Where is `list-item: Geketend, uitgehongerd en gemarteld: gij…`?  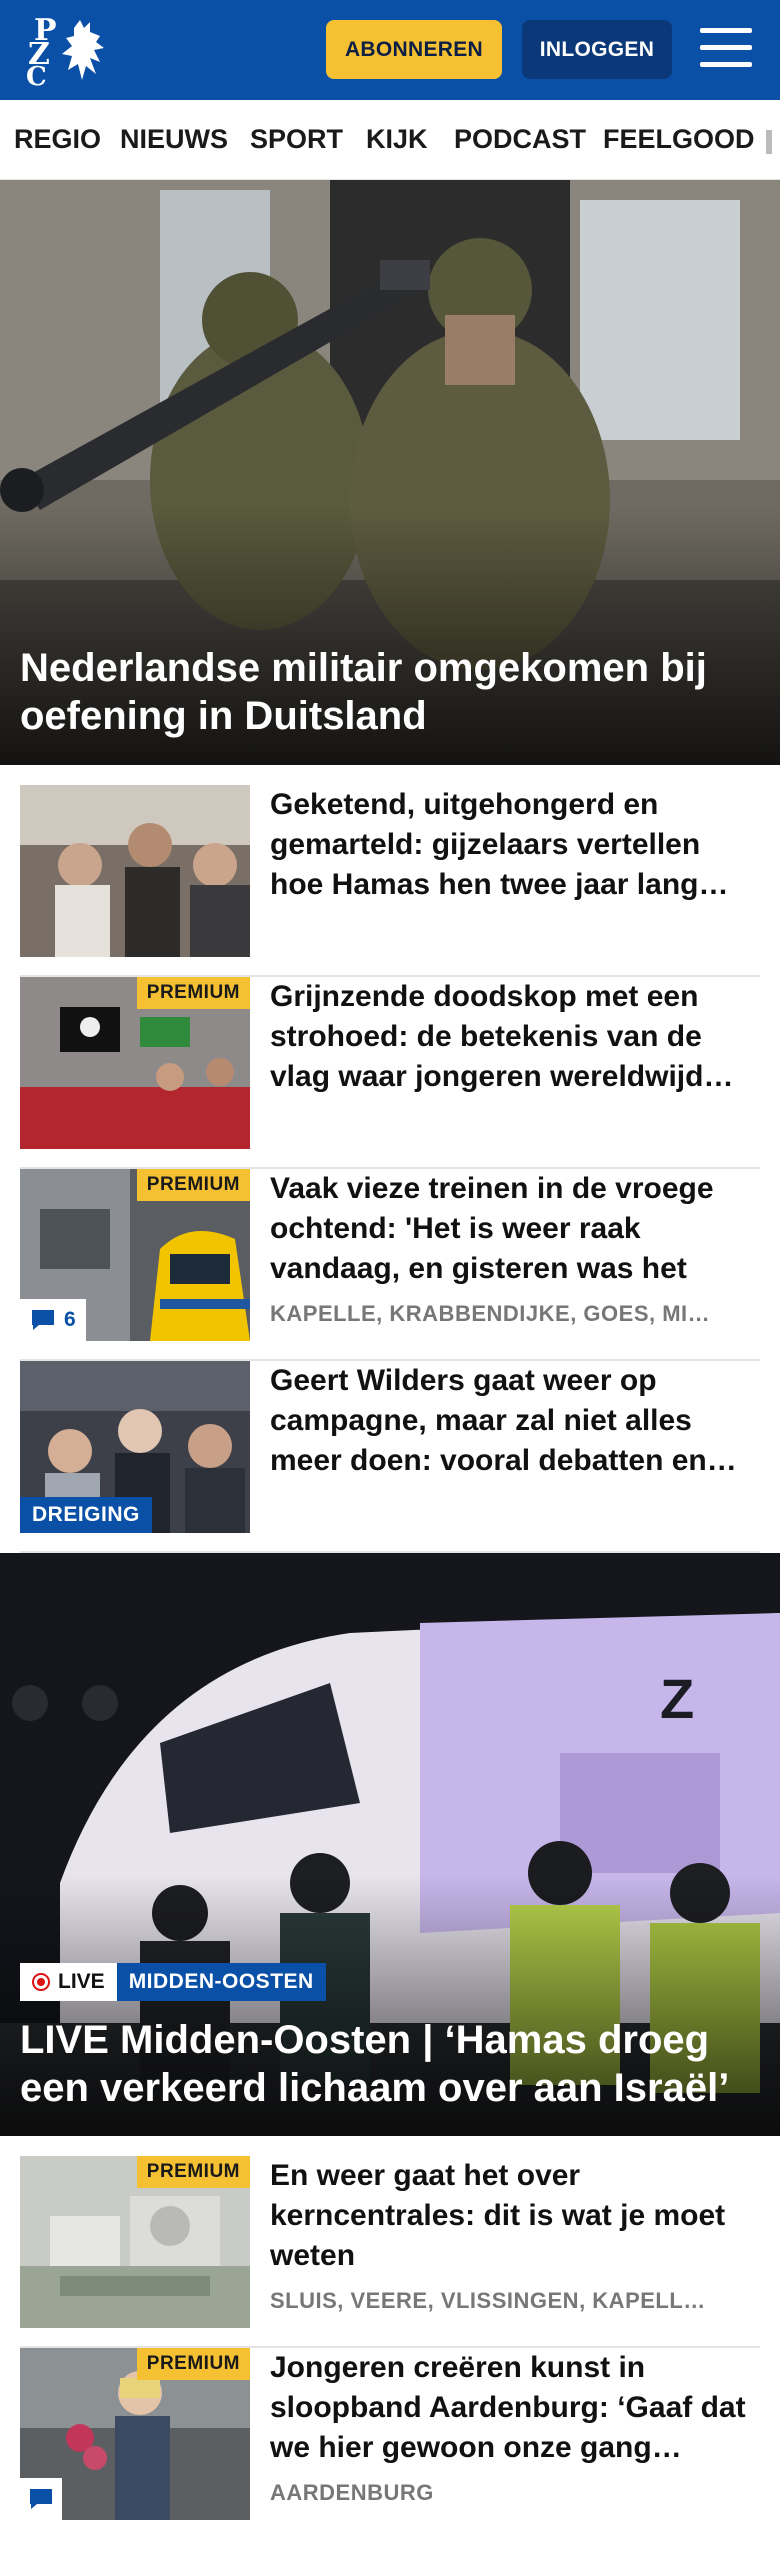 list-item: Geketend, uitgehongerd en gemarteld: gij… is located at coordinates (390, 881).